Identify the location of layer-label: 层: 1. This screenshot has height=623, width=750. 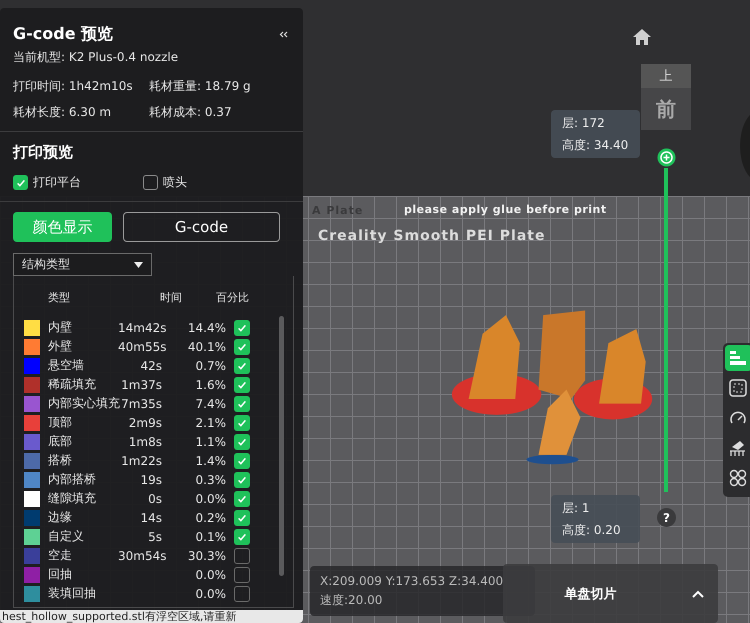
(576, 508).